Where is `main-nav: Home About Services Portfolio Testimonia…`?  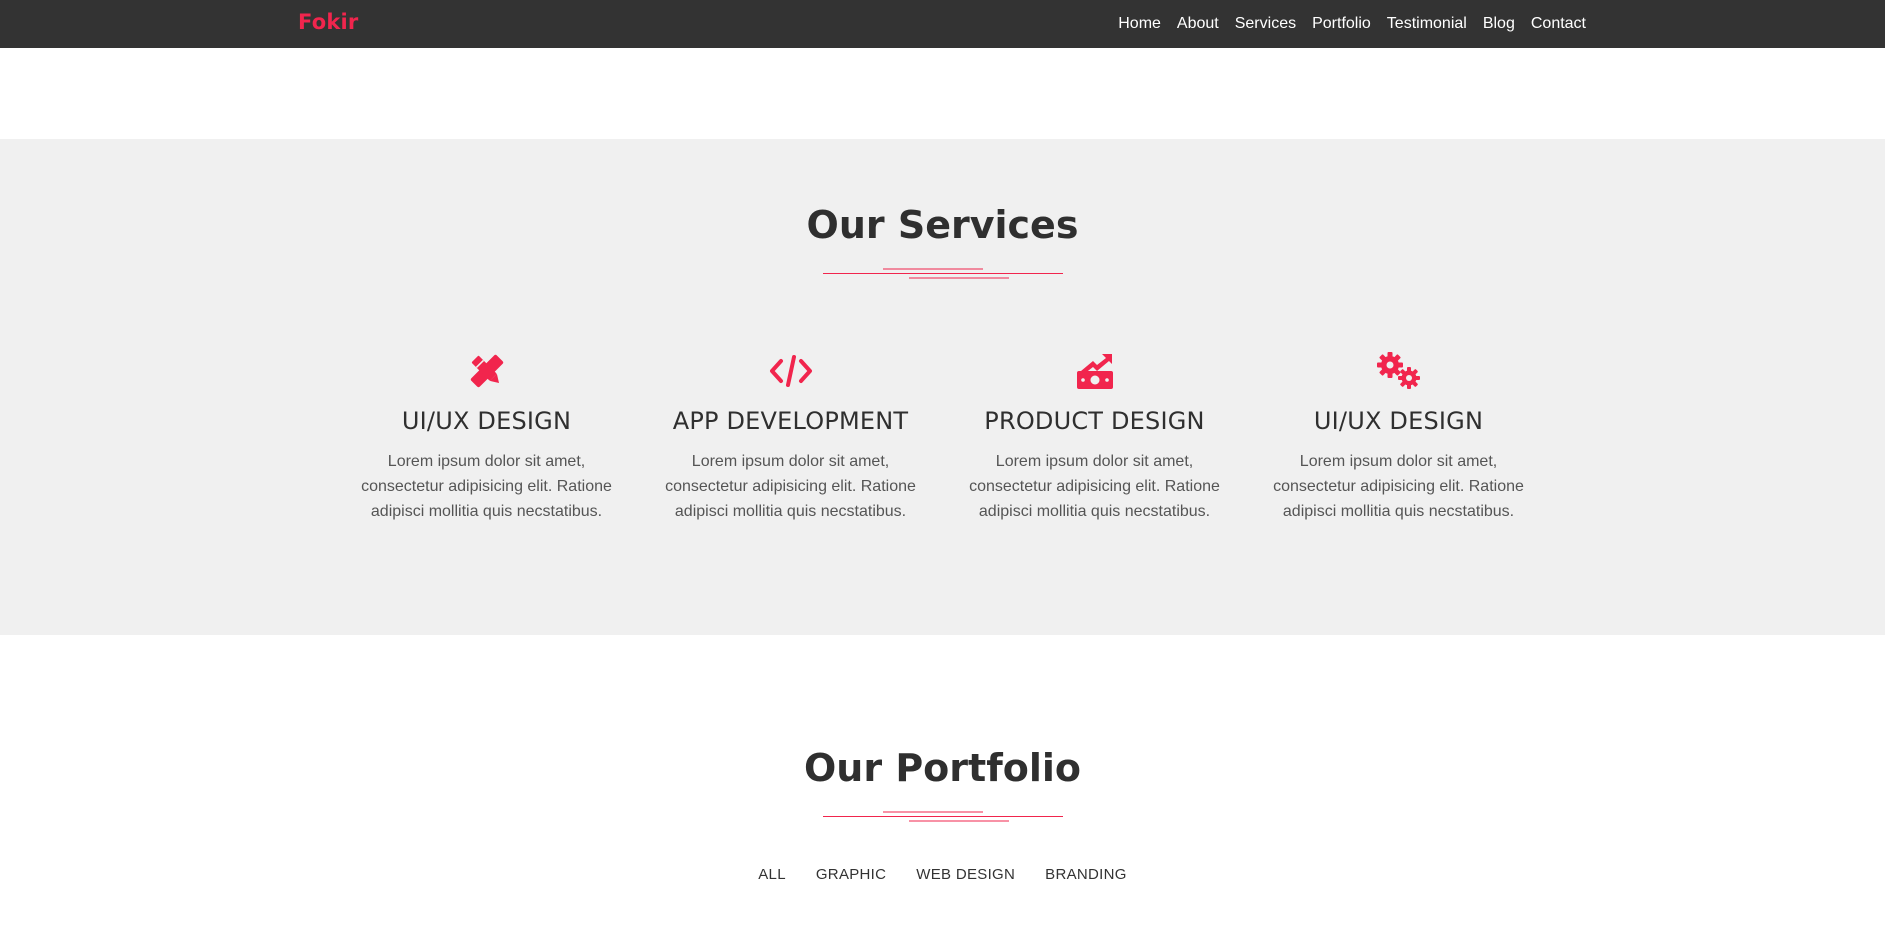
main-nav: Home About Services Portfolio Testimonia… is located at coordinates (1352, 24).